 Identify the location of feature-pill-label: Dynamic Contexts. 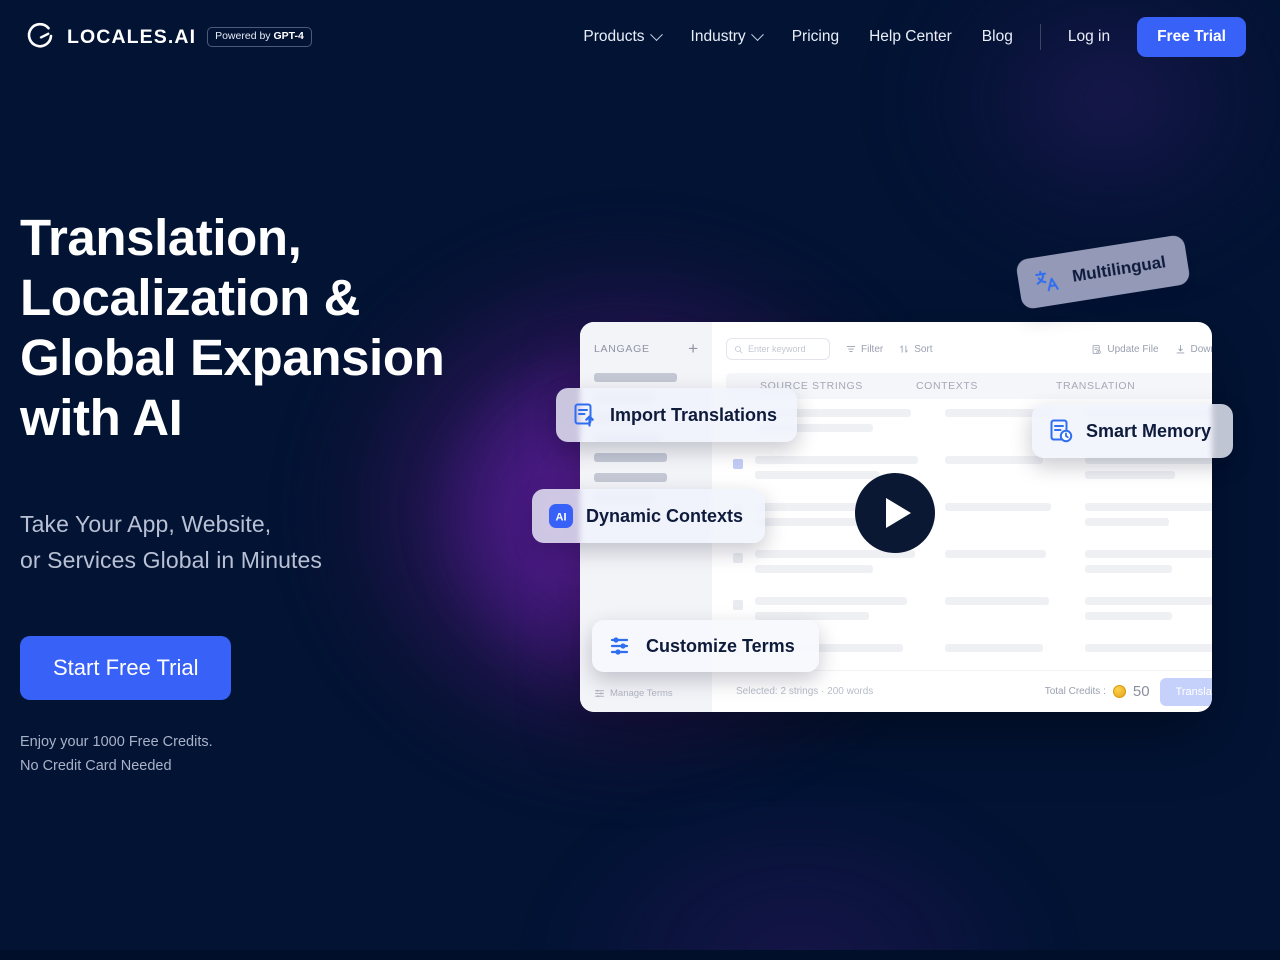
(665, 515).